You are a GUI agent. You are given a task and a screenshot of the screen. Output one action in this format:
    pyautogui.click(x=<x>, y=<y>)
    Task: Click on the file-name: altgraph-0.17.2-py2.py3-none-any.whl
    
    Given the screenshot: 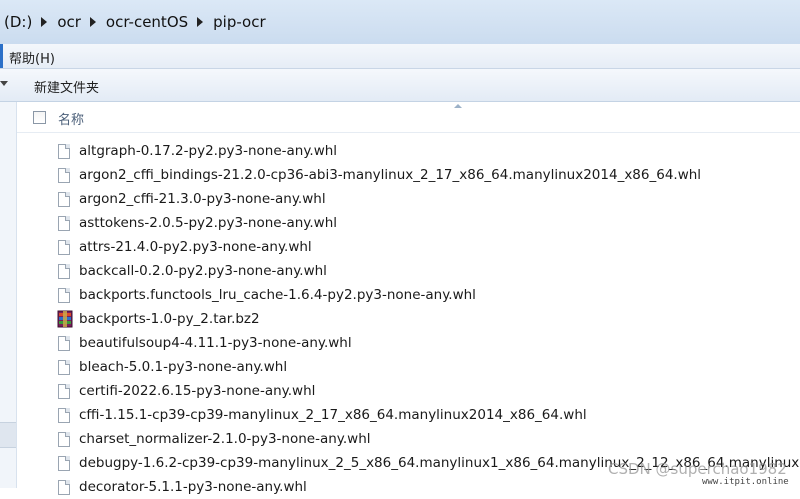 What is the action you would take?
    pyautogui.click(x=208, y=151)
    